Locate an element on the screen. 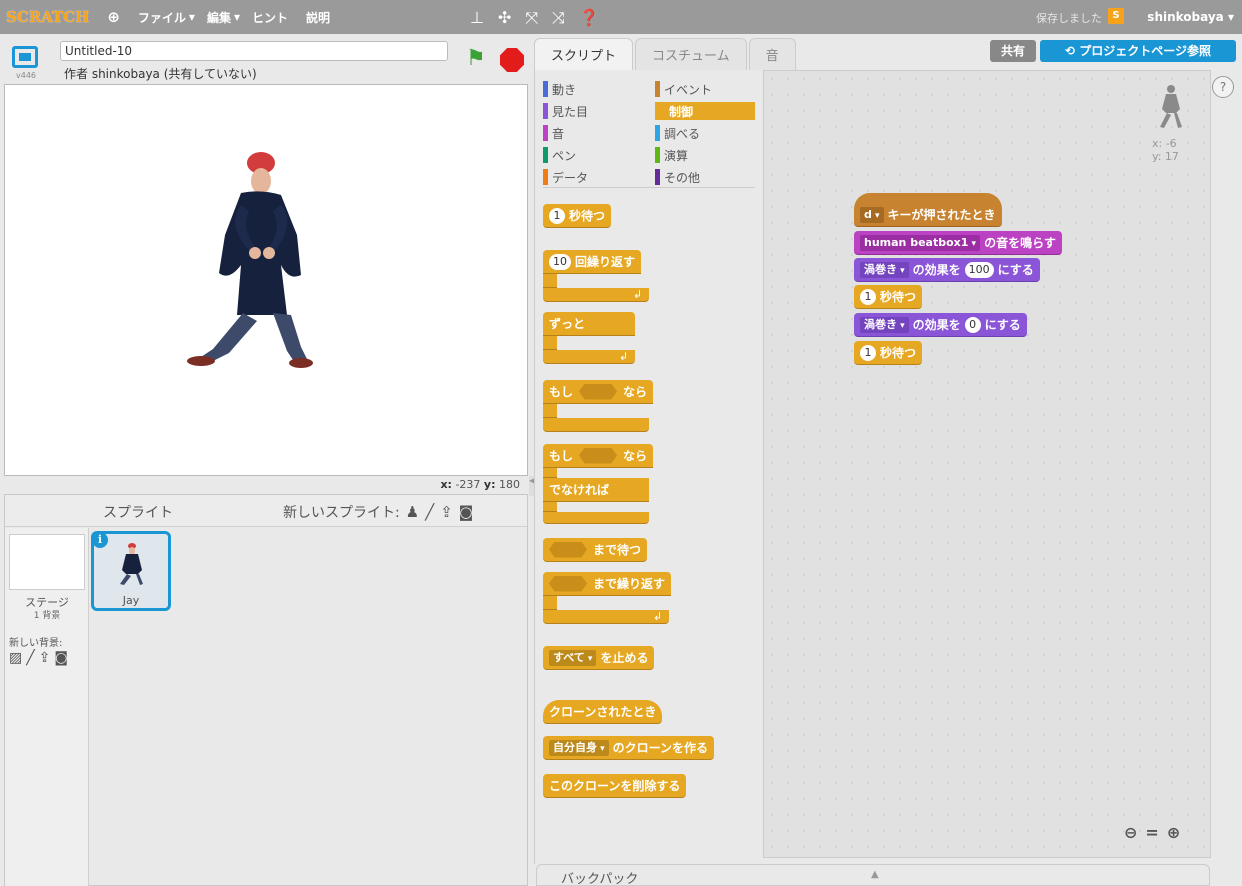 This screenshot has height=886, width=1242. tab-scripts: スクリプト is located at coordinates (584, 54).